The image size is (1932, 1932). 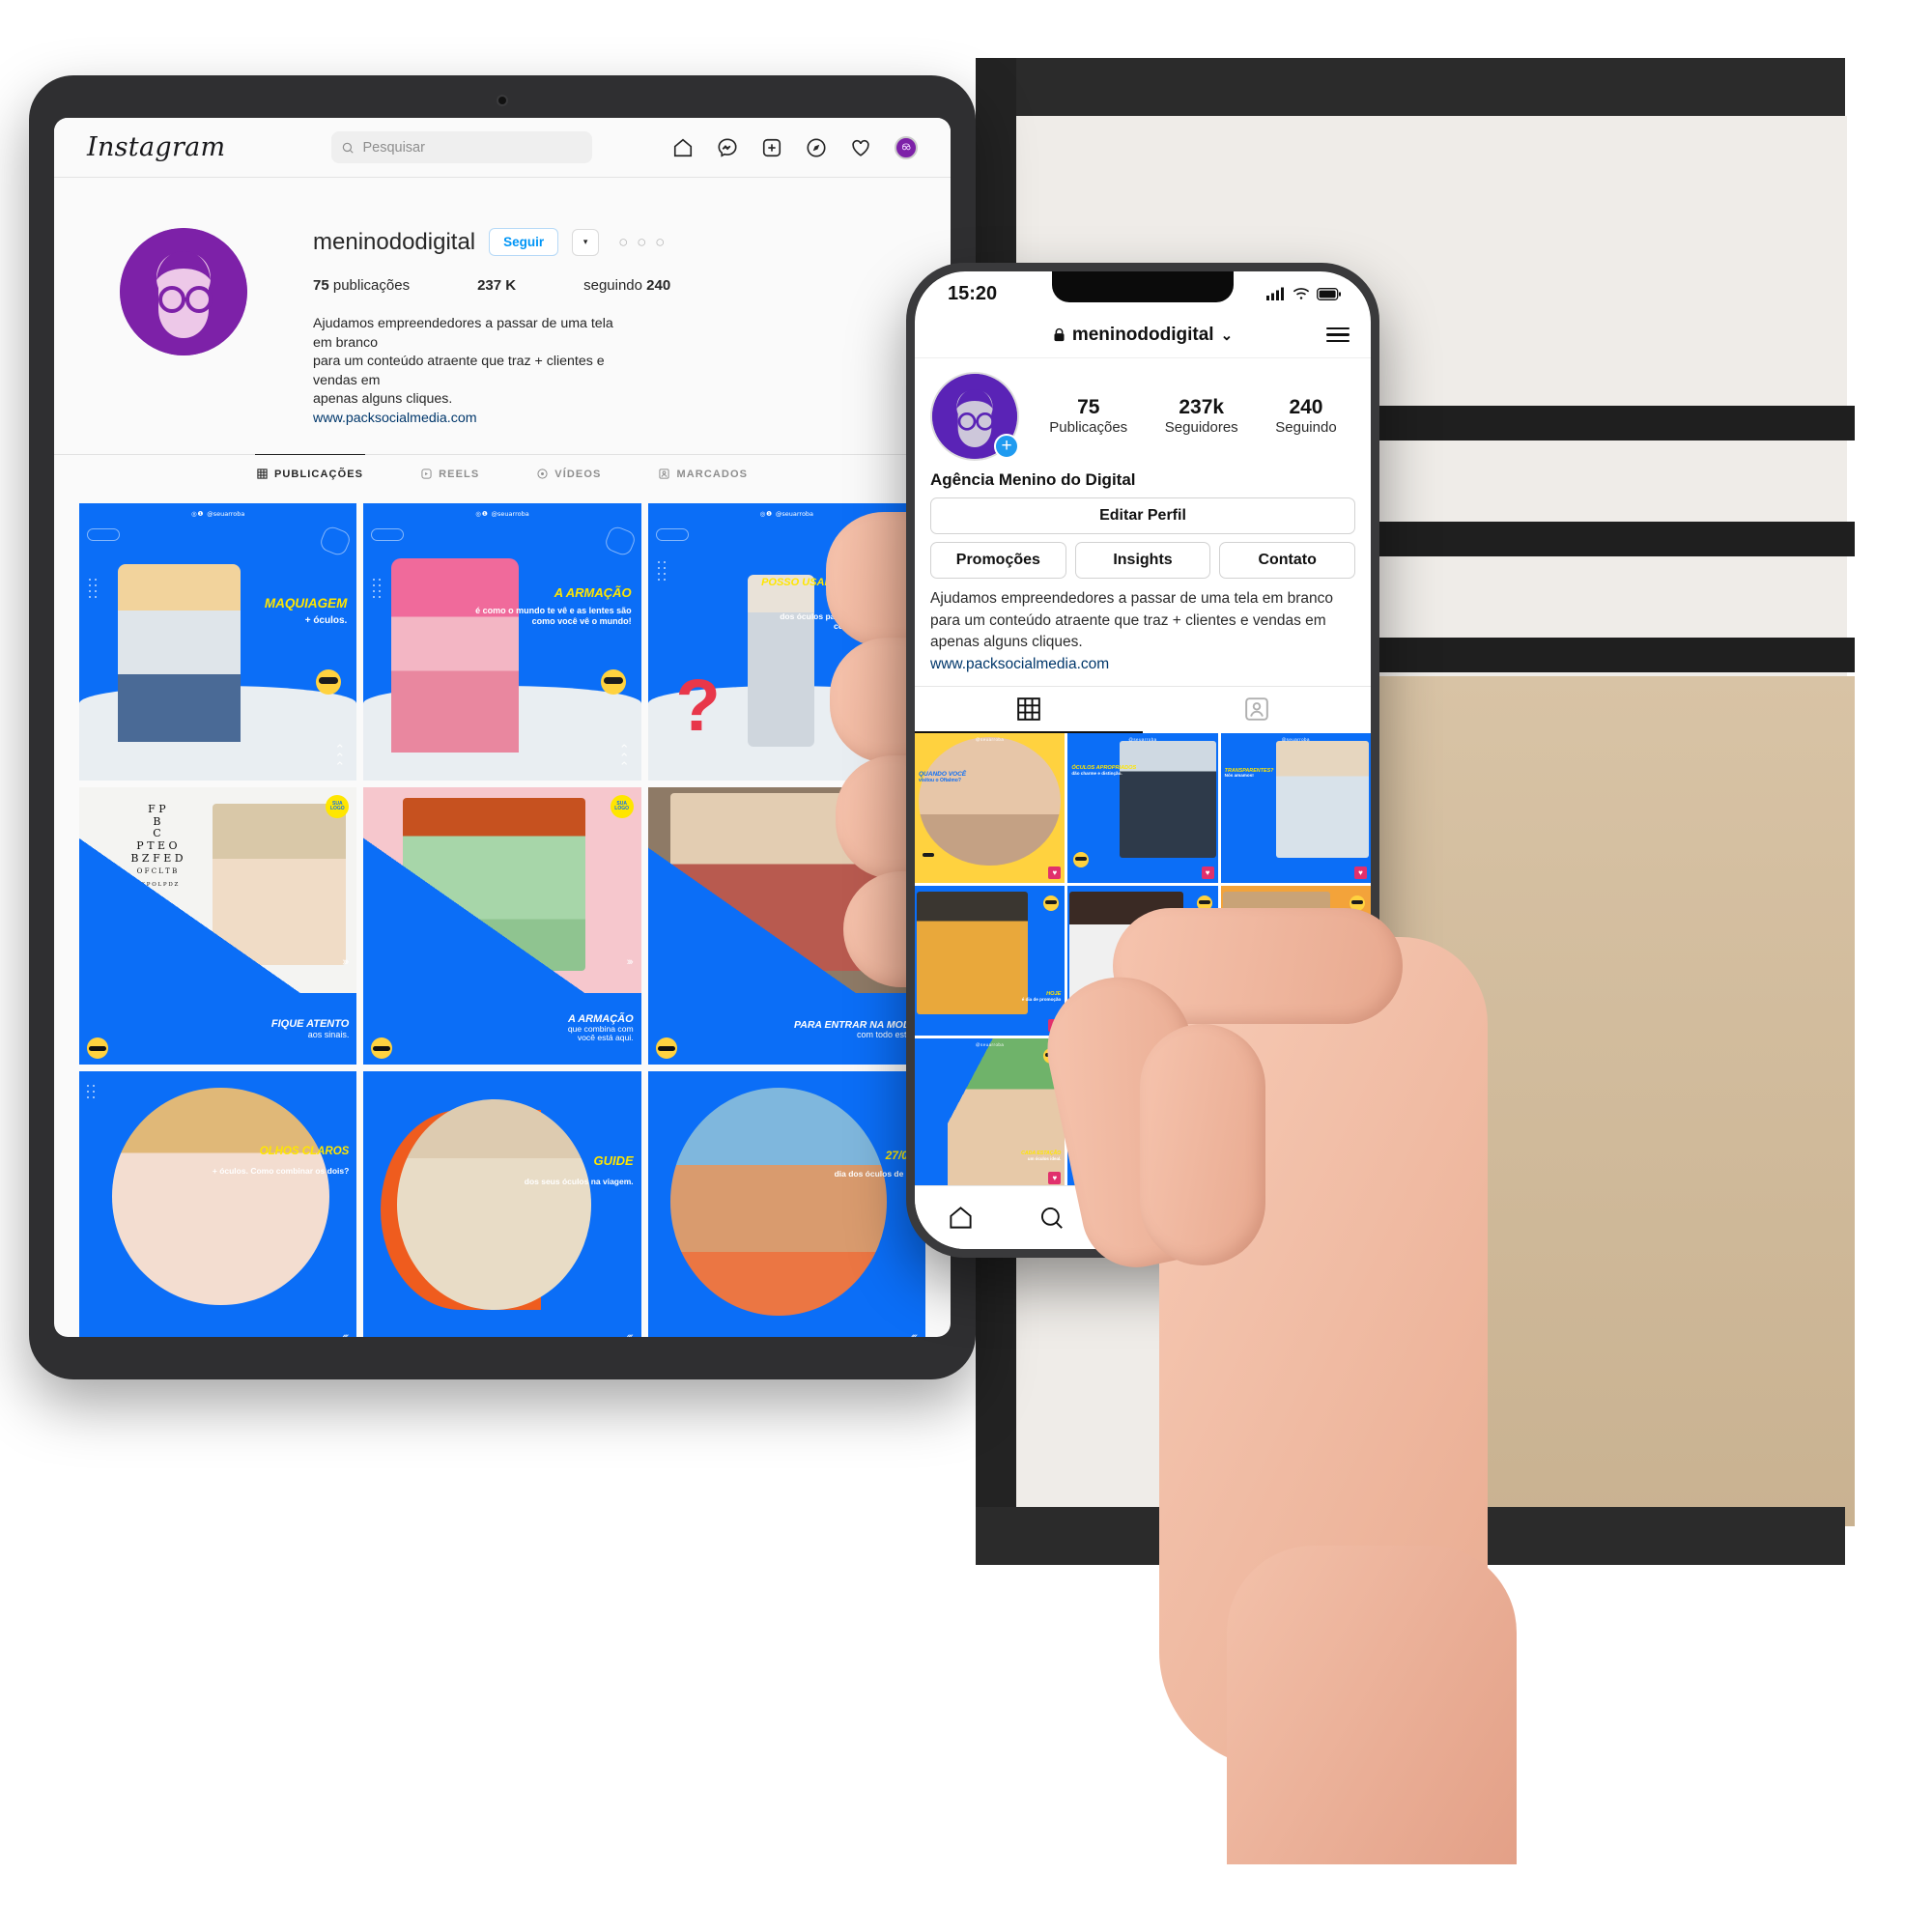 I want to click on phone-post-title: QUANDO VOCÊ visitou o Oftalmo?, so click(x=943, y=776).